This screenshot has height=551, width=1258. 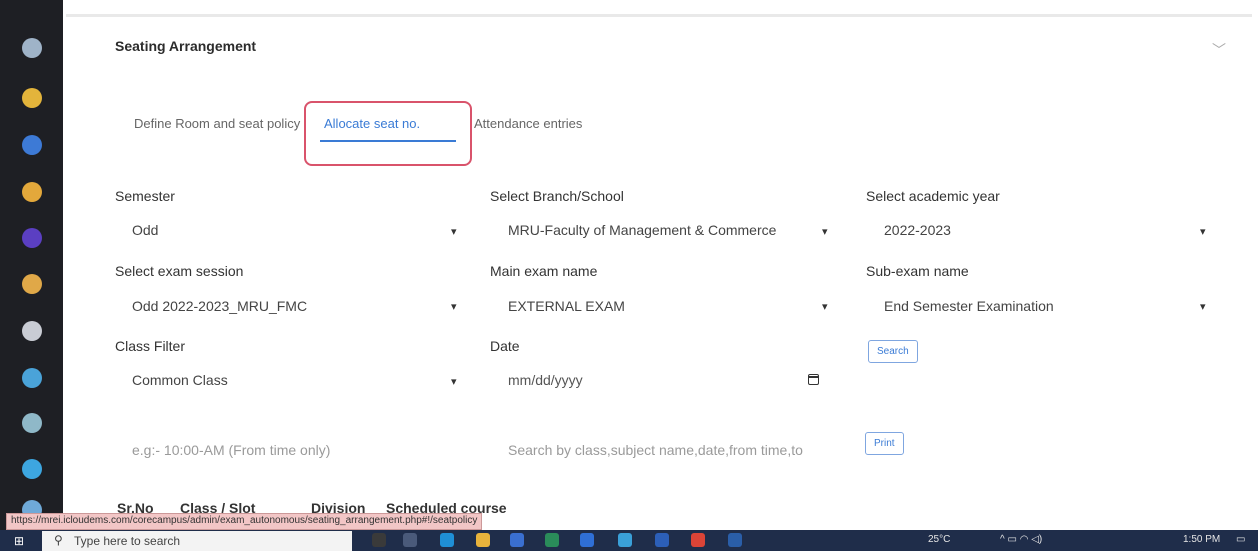 I want to click on notification-icon: ▭, so click(x=1240, y=539).